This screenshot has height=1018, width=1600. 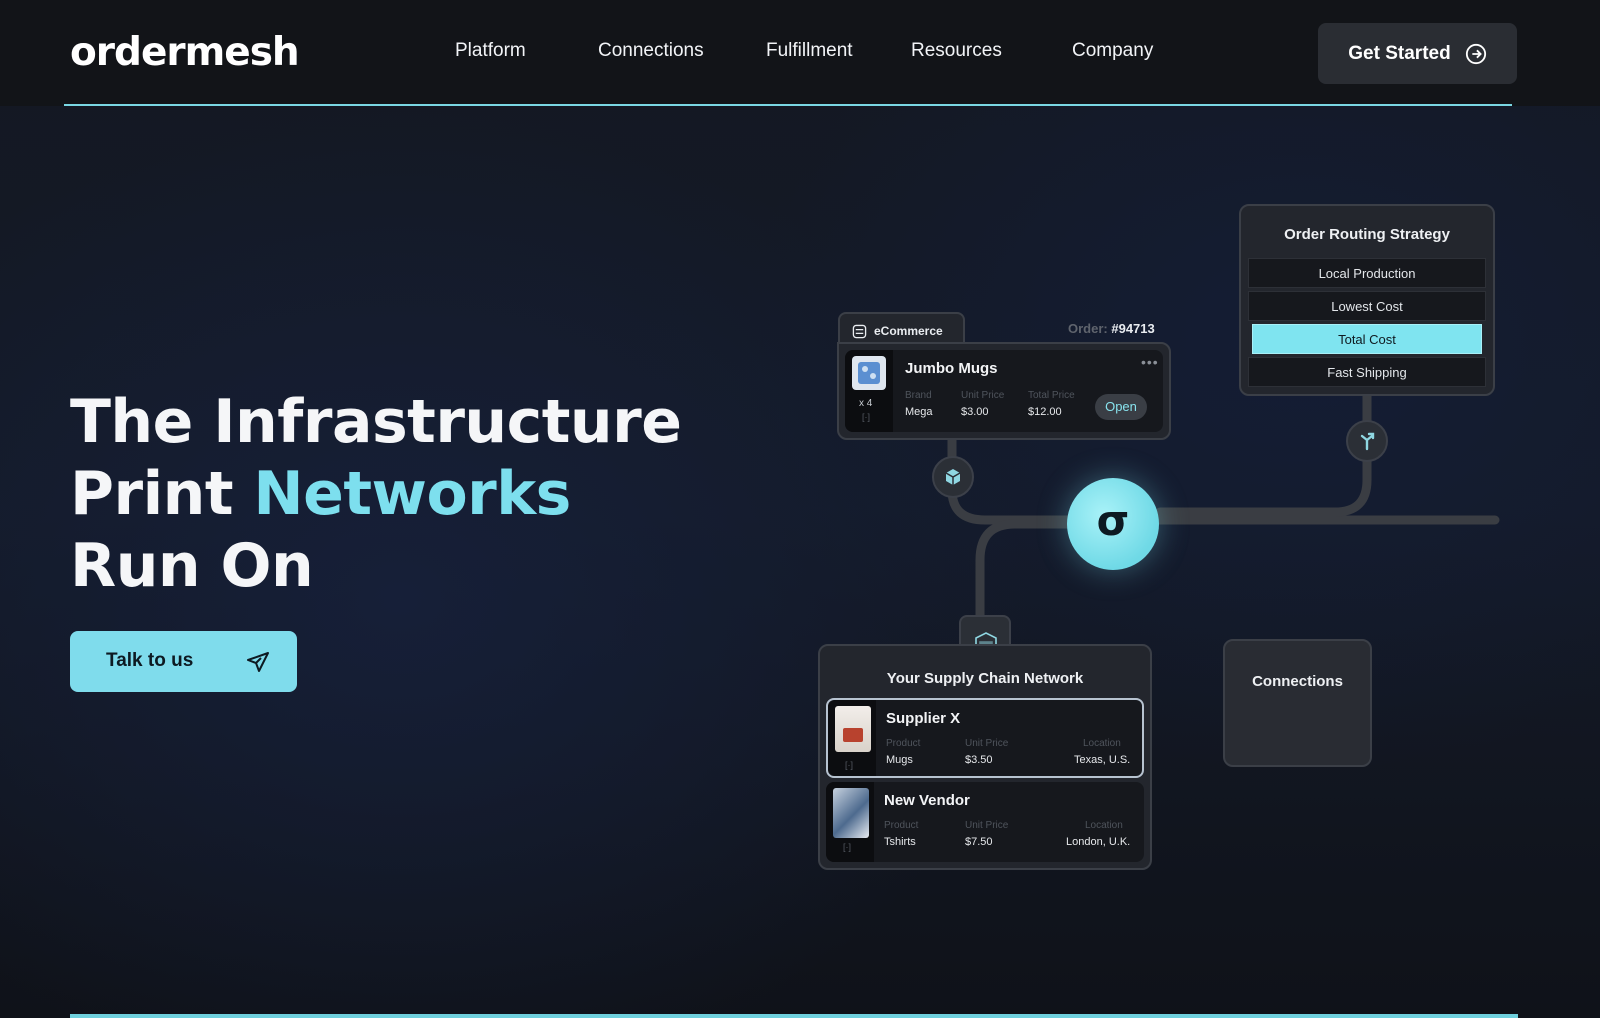 What do you see at coordinates (899, 760) in the screenshot?
I see `product-value: Mugs` at bounding box center [899, 760].